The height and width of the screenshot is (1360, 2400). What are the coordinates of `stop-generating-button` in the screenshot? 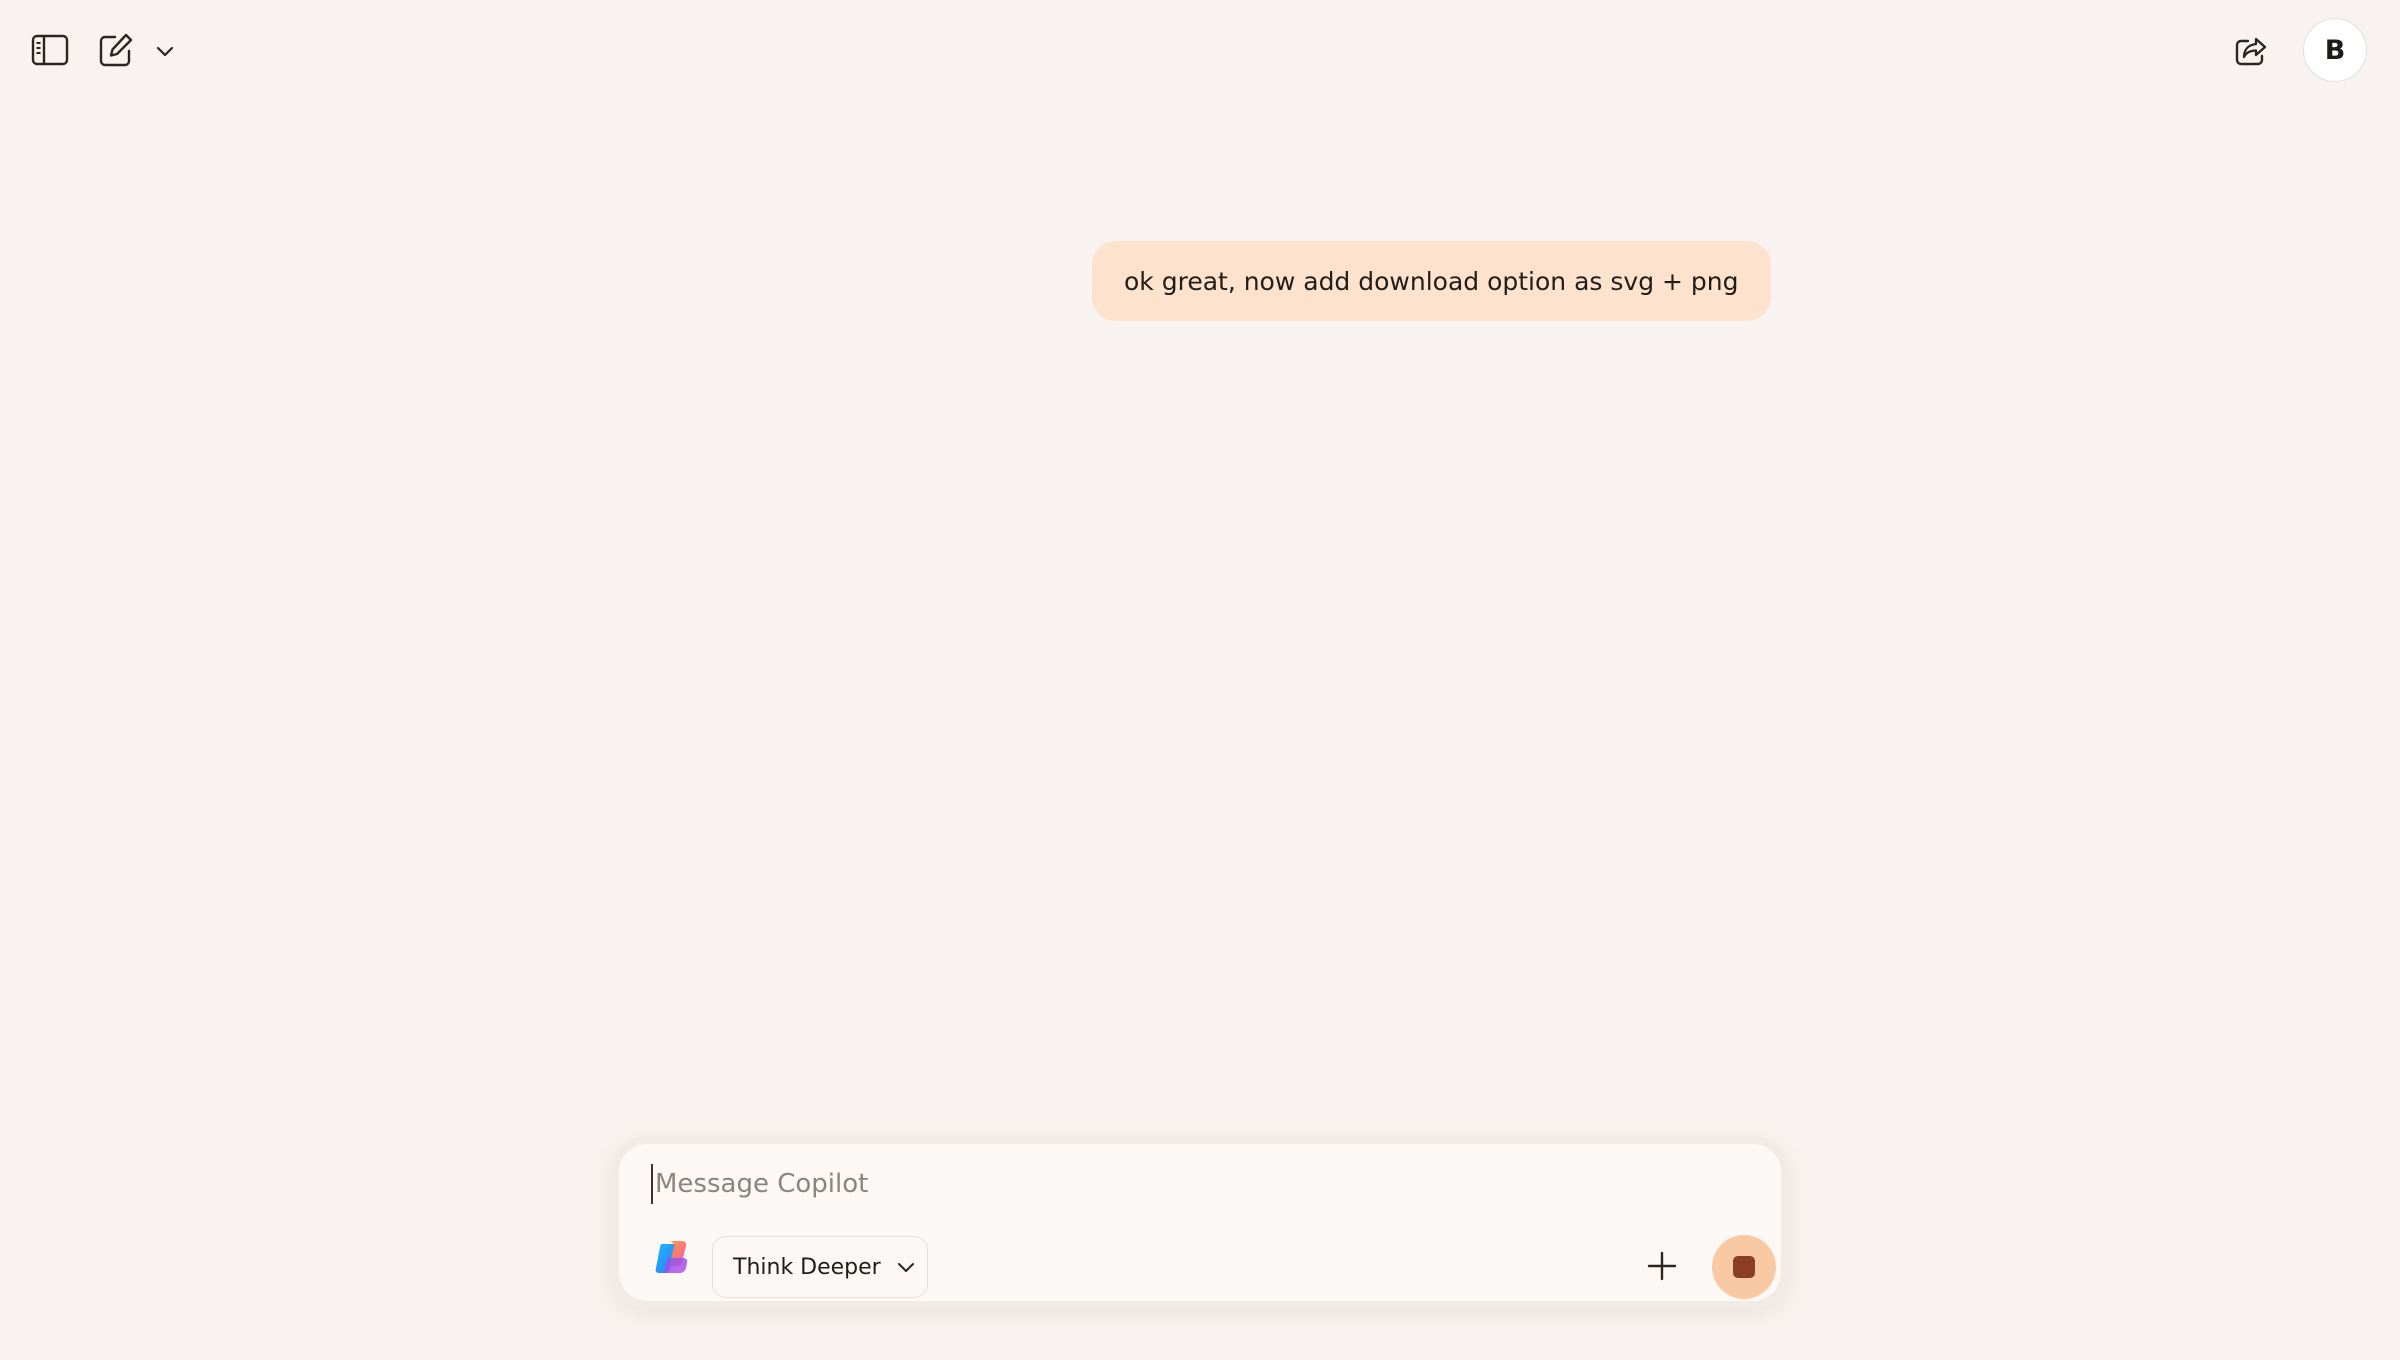 It's located at (1744, 1267).